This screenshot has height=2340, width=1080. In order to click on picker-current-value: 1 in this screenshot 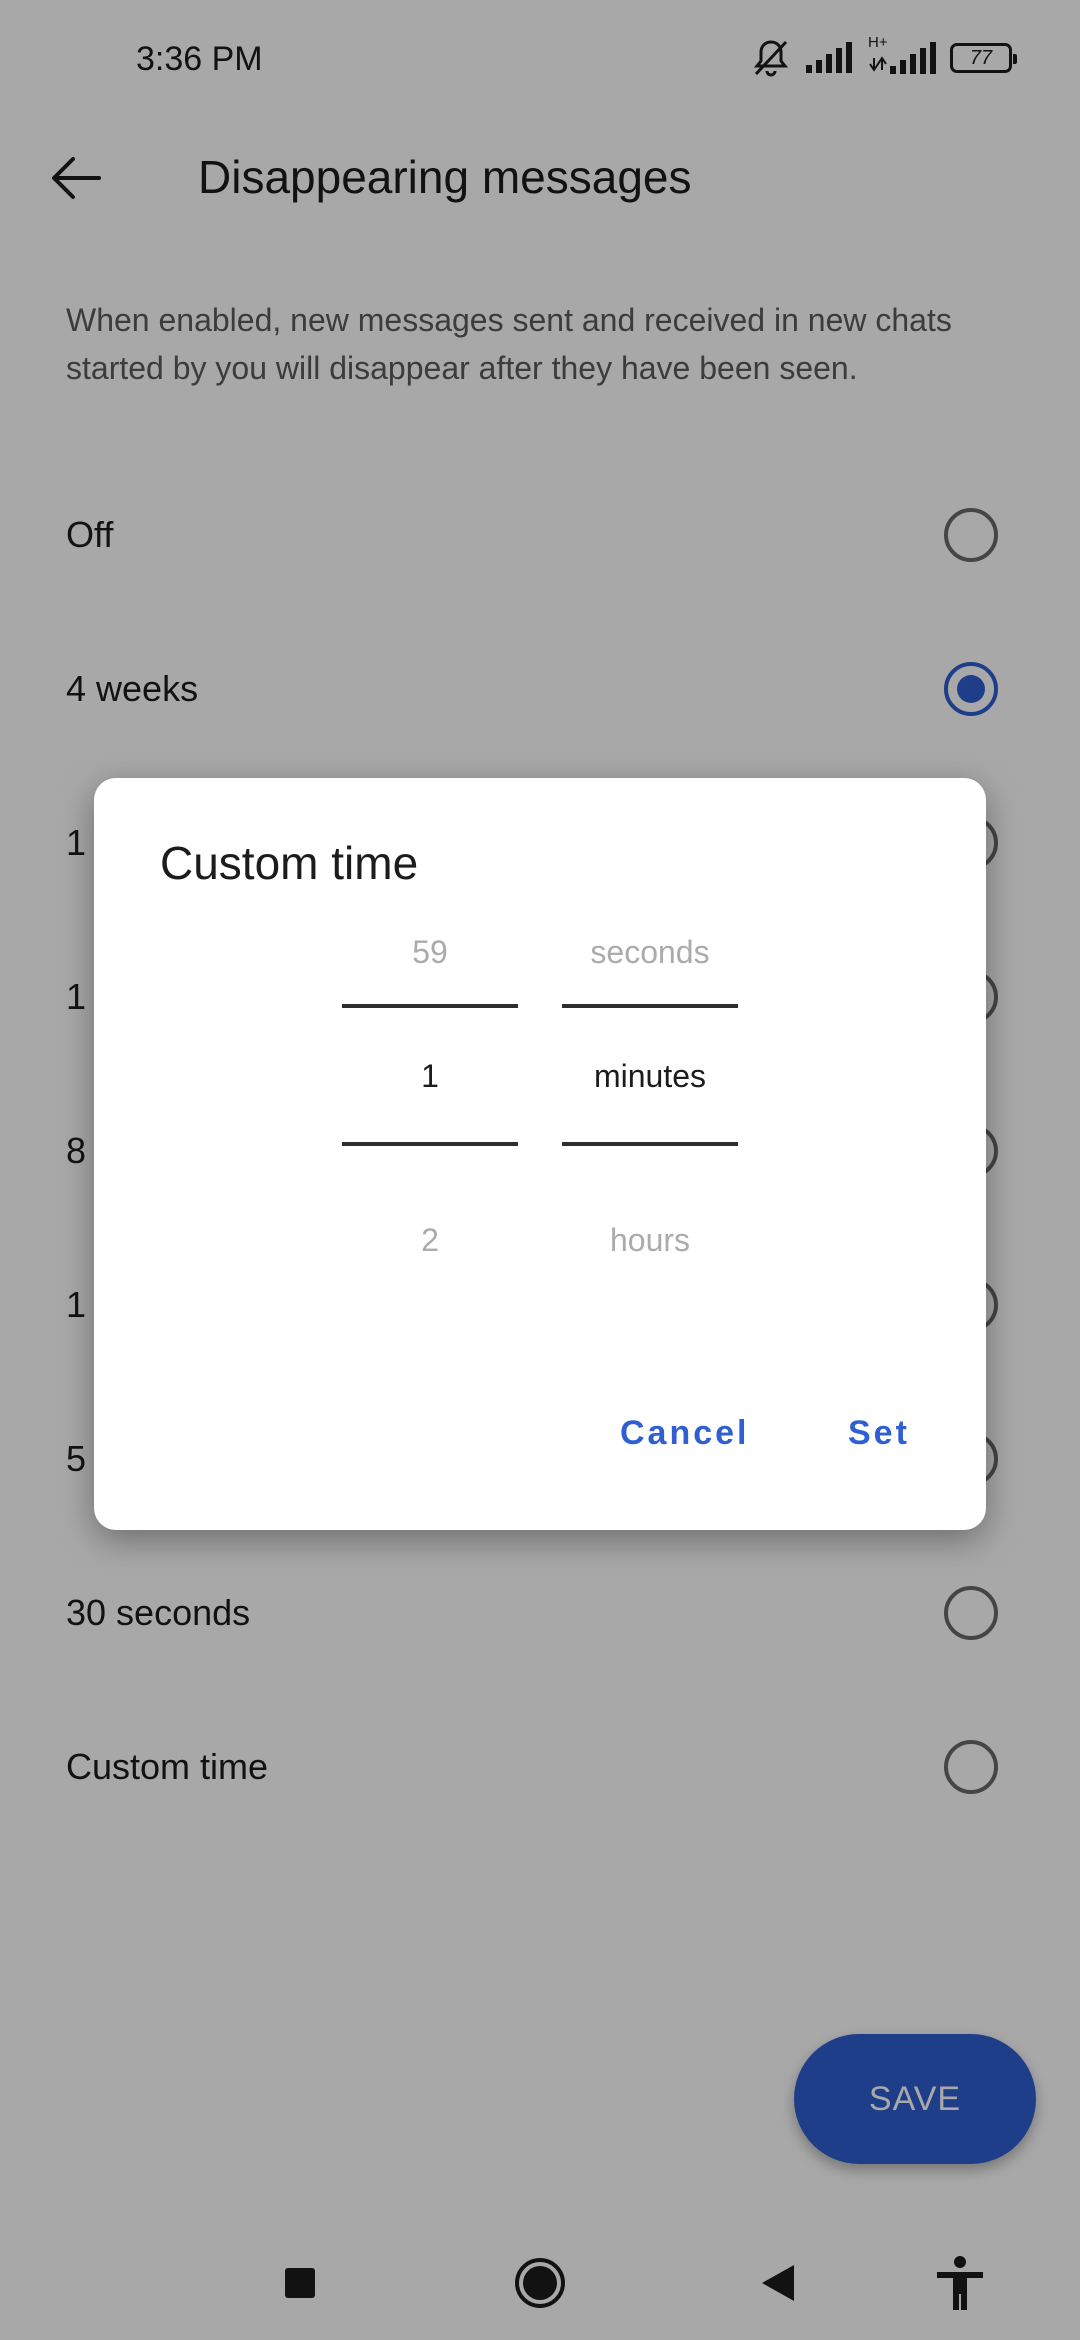, I will do `click(430, 1076)`.